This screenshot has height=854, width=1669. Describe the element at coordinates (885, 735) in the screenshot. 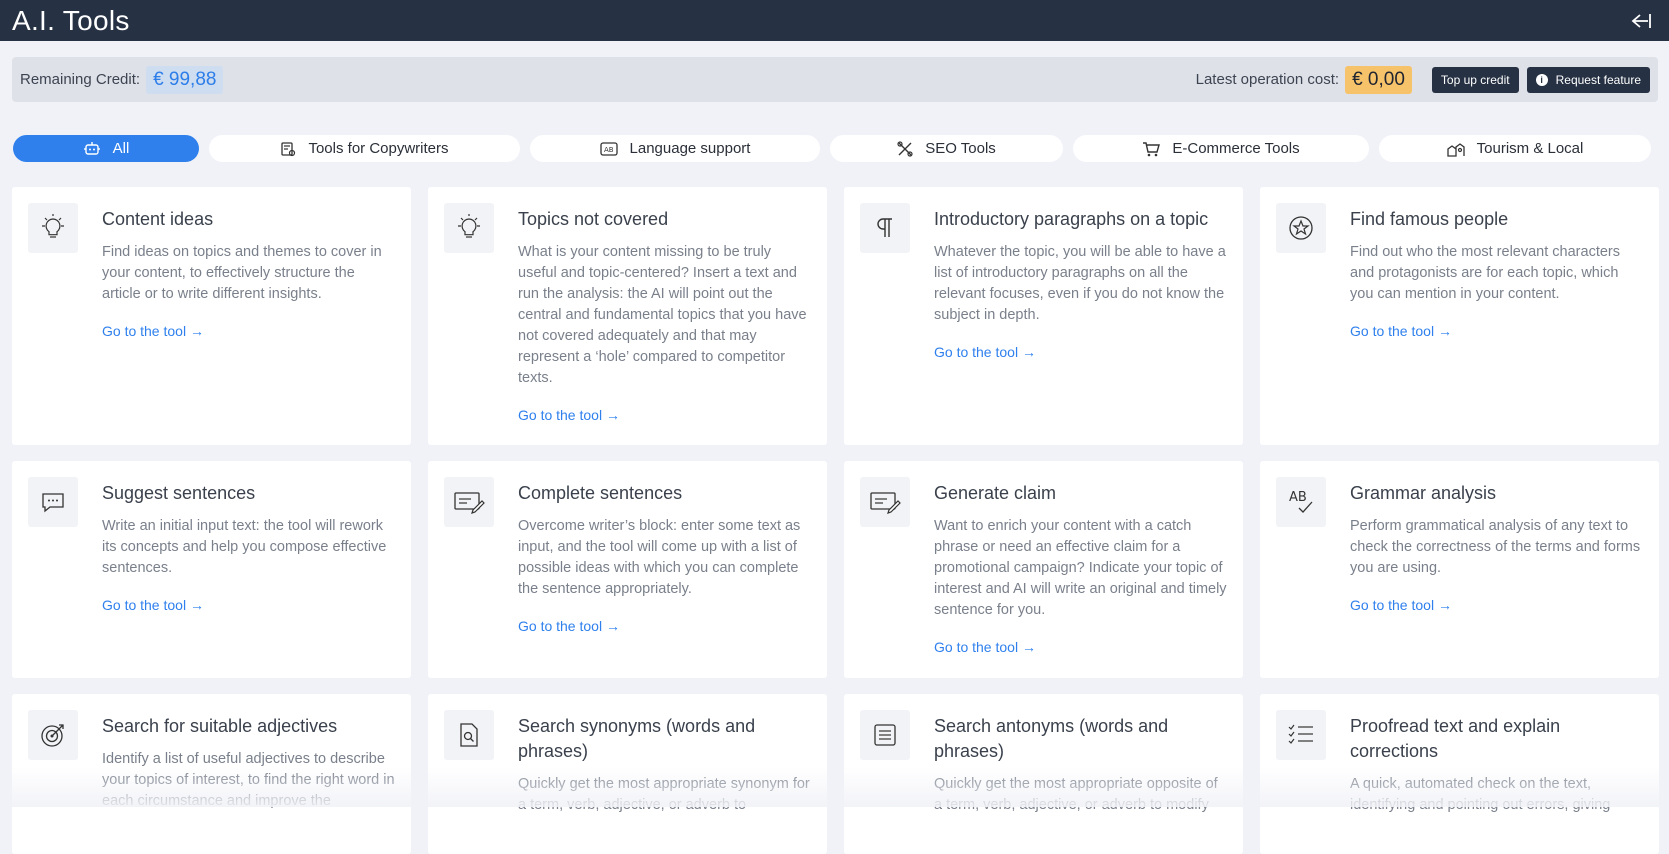

I see `list-icon` at that location.